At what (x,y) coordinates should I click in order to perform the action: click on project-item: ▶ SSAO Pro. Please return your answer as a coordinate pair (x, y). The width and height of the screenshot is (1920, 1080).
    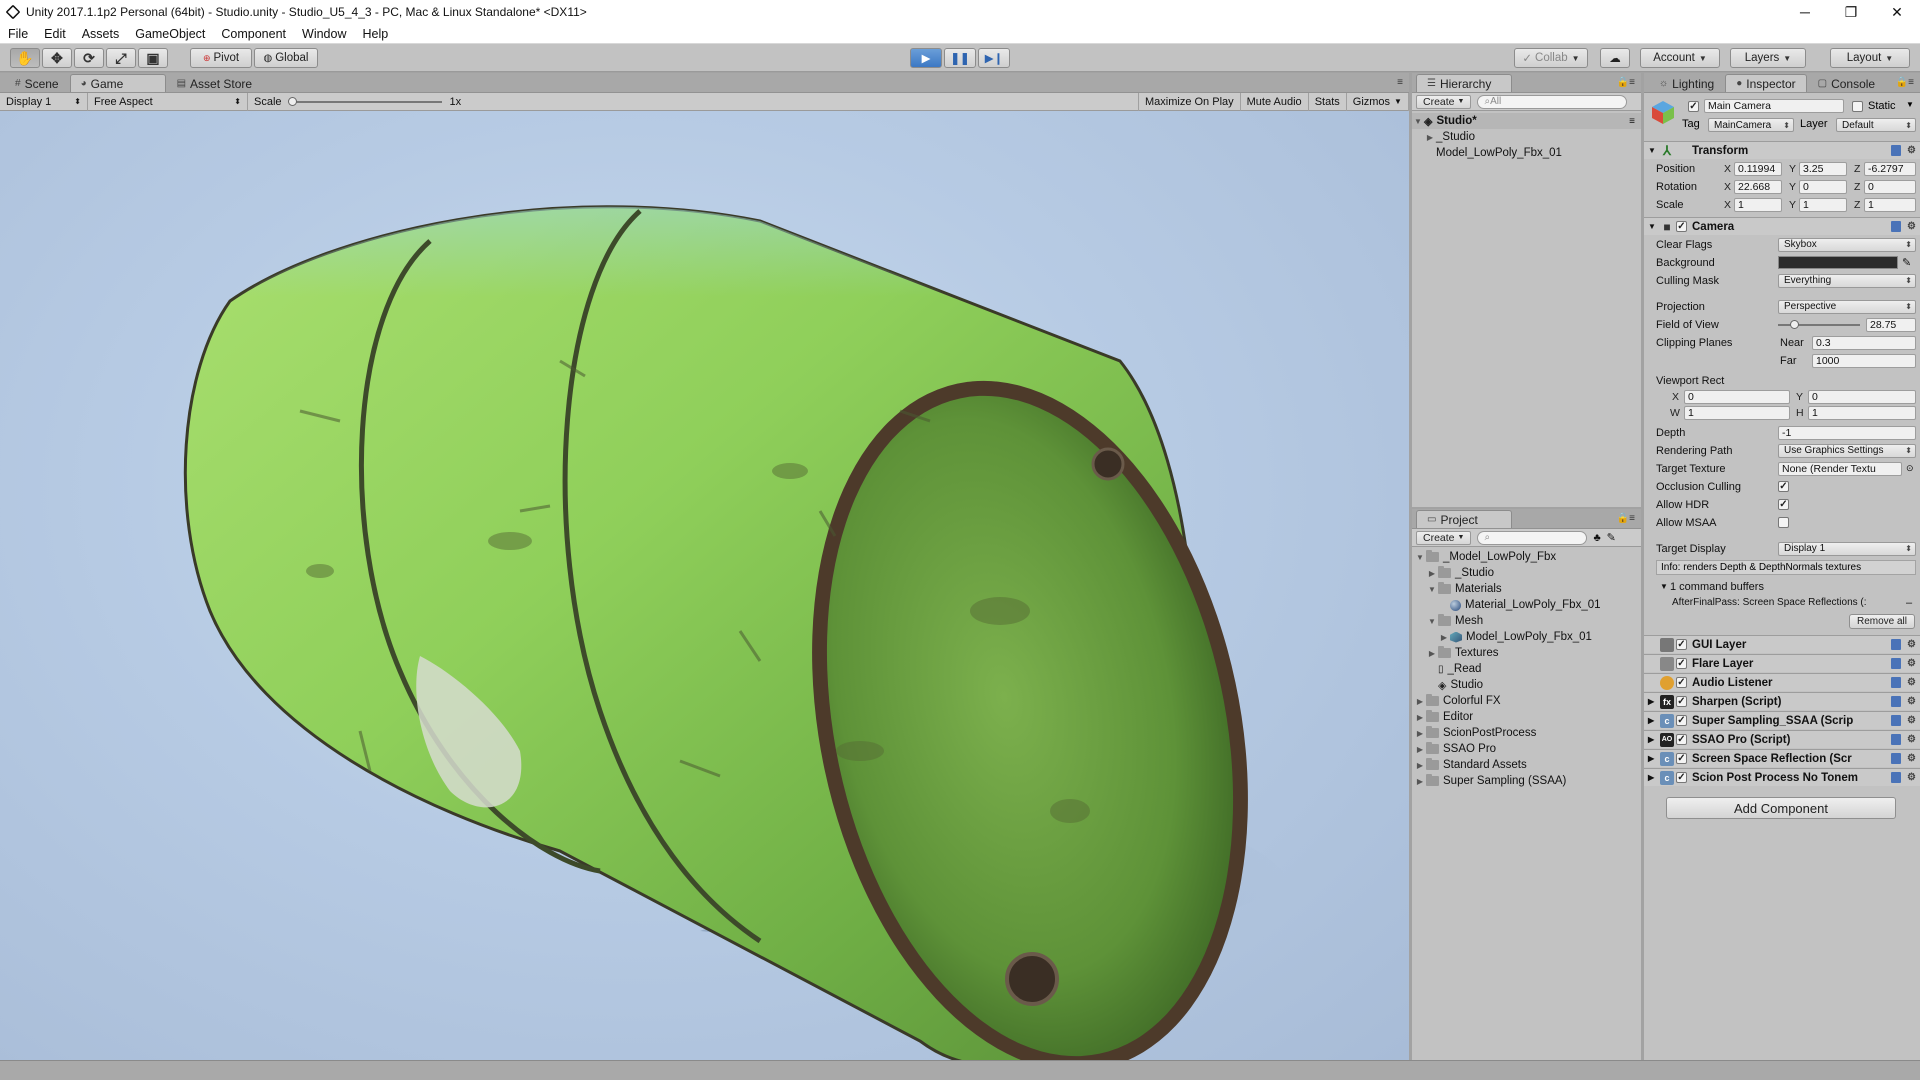
    Looking at the image, I should click on (1526, 749).